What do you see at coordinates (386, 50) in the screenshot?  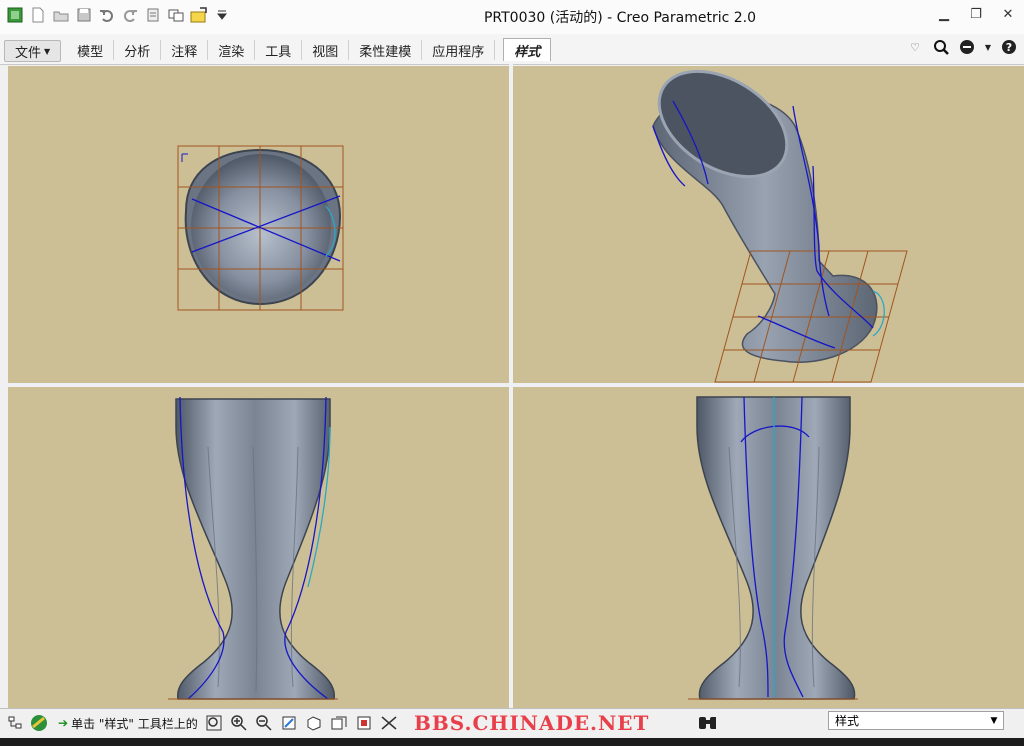 I see `tab-flexible-modeling: 柔性建模` at bounding box center [386, 50].